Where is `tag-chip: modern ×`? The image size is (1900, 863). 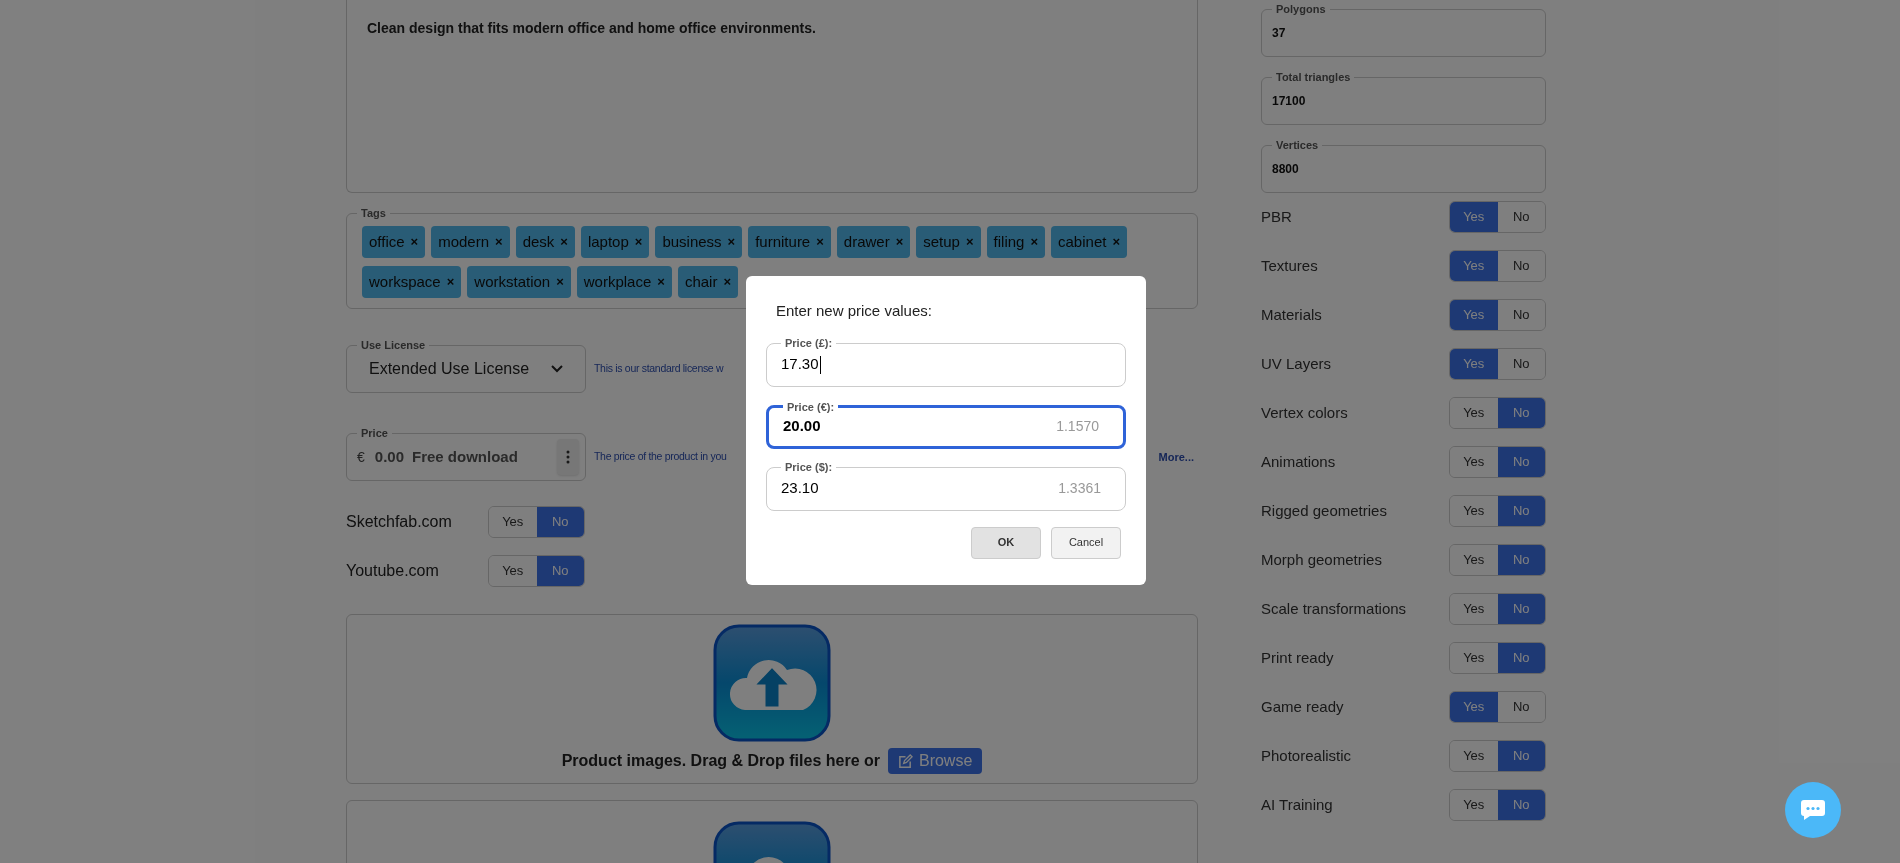
tag-chip: modern × is located at coordinates (470, 242).